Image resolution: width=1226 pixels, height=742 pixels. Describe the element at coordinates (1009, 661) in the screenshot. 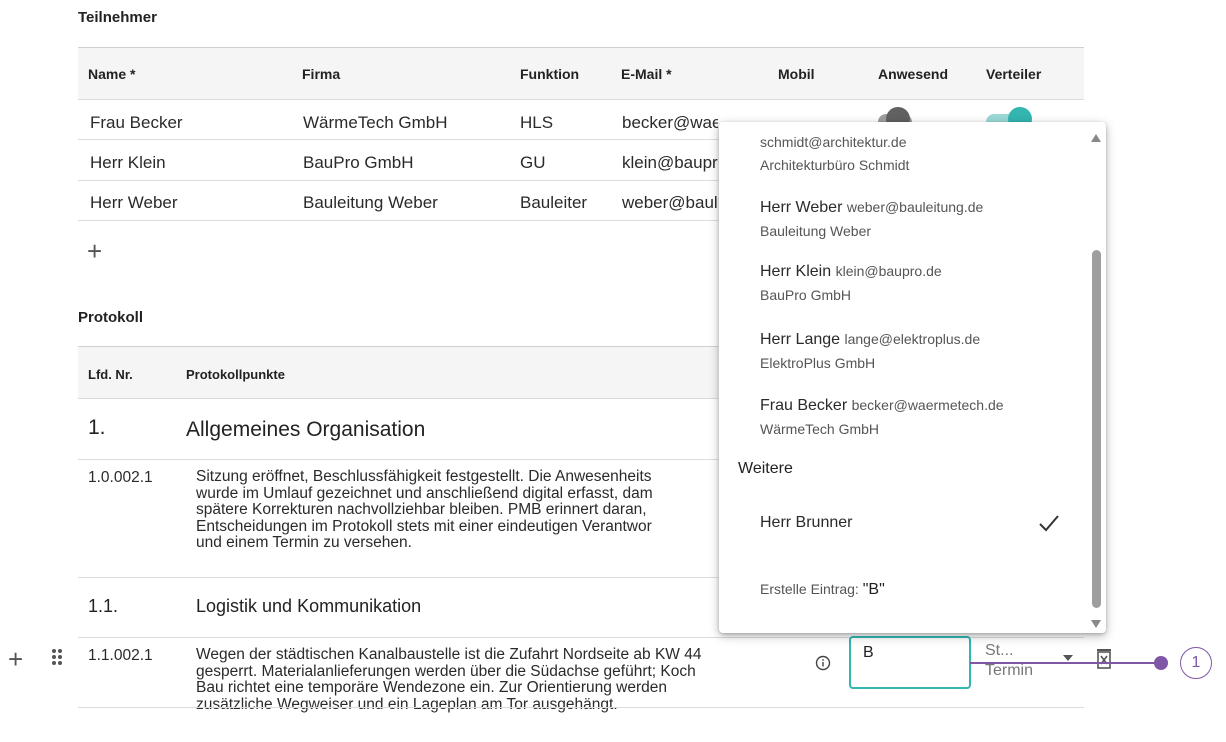

I see `status-select: St... Termin` at that location.